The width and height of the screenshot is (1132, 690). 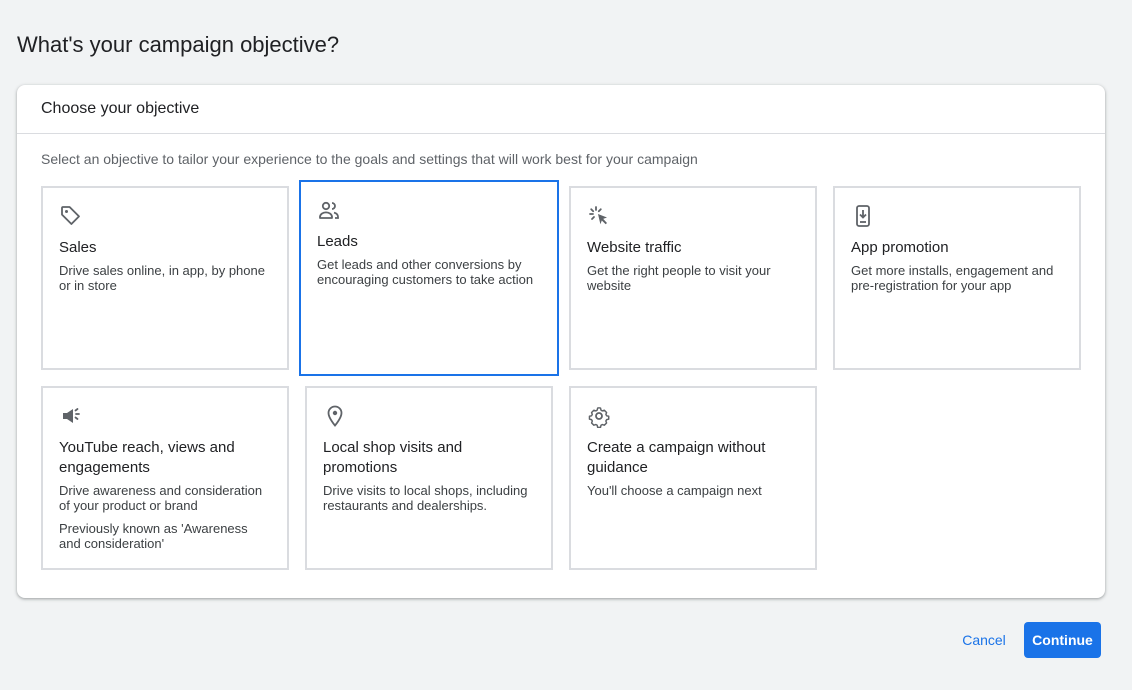 What do you see at coordinates (984, 640) in the screenshot?
I see `cancel-button: Cancel` at bounding box center [984, 640].